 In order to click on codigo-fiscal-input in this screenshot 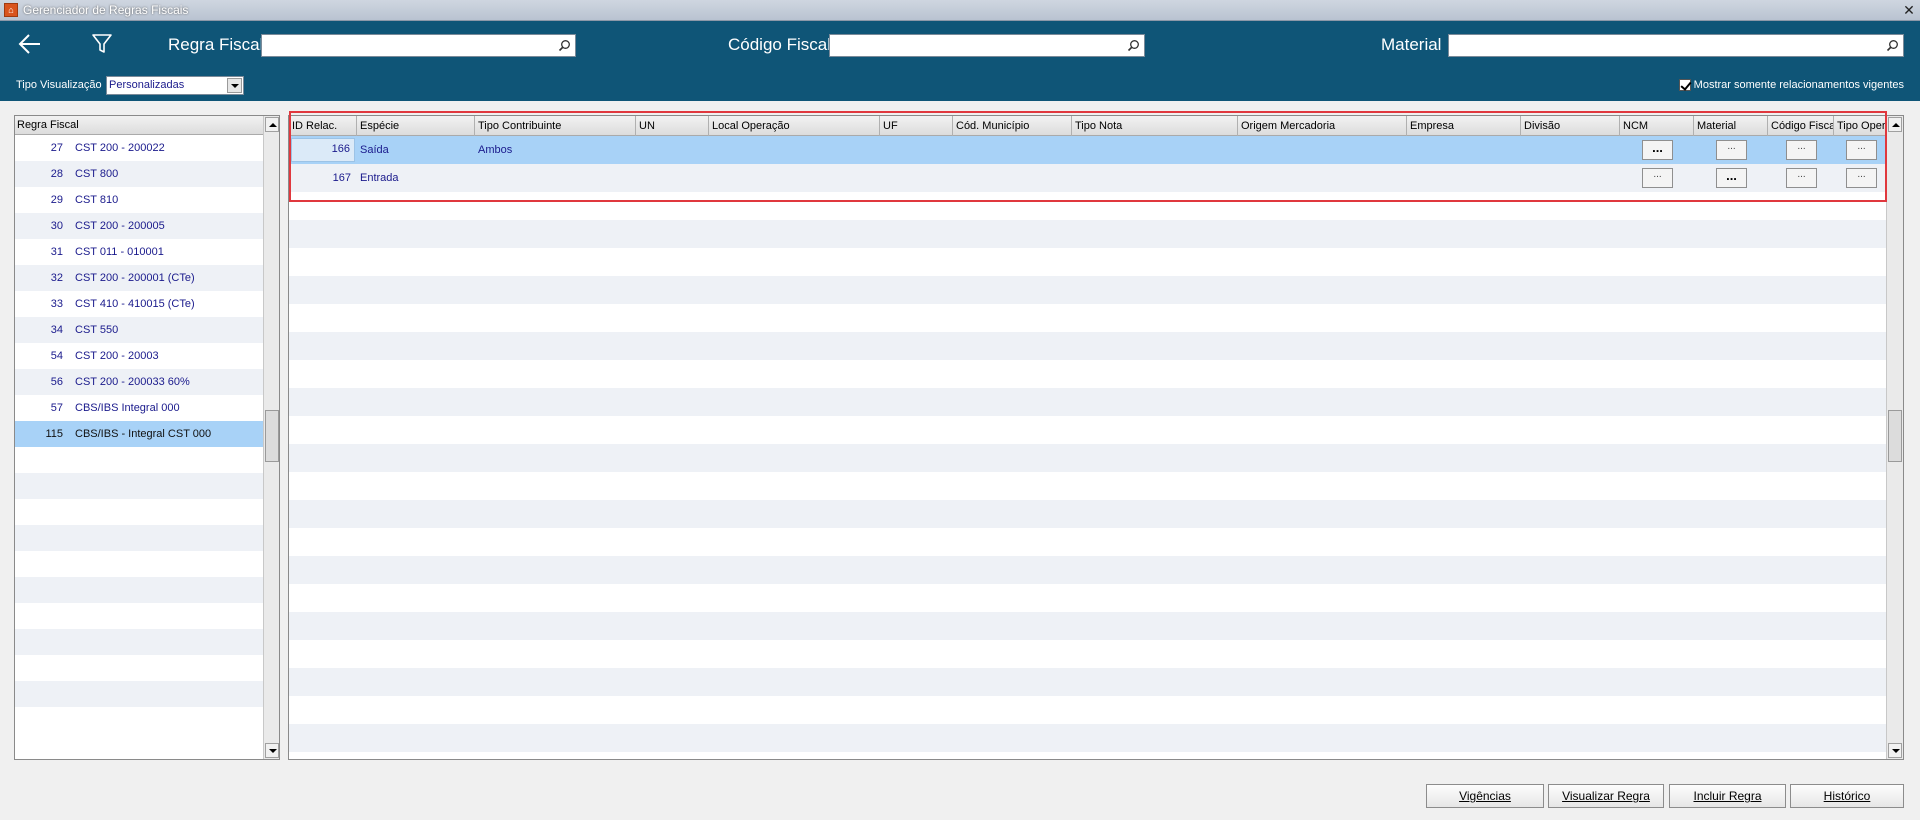, I will do `click(987, 45)`.